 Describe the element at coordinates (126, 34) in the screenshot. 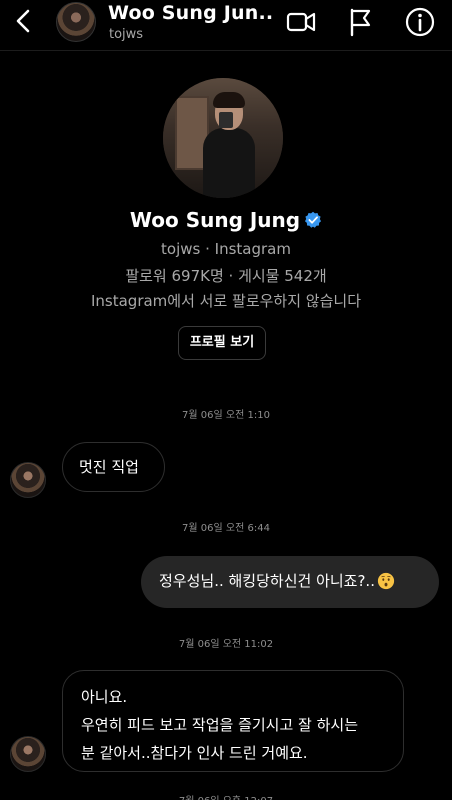

I see `header-username: tojws` at that location.